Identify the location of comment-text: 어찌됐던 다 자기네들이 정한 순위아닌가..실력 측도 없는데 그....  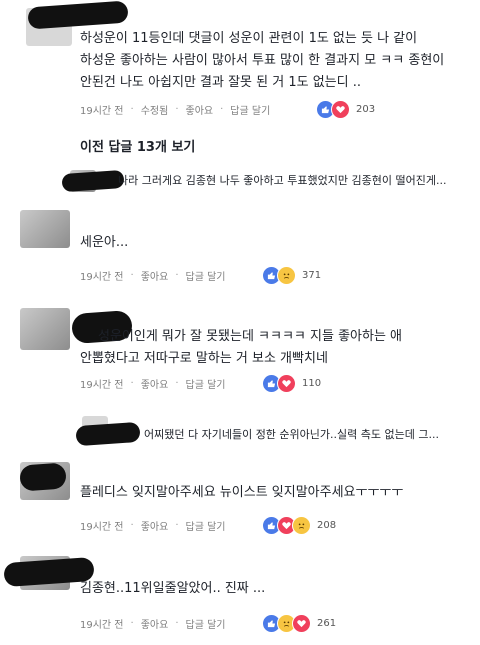
(291, 435).